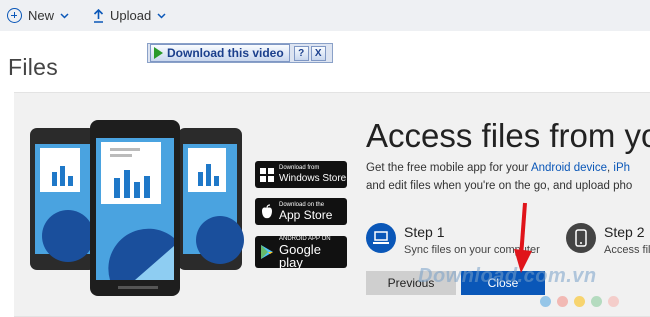 This screenshot has width=650, height=317. I want to click on windows-store-big-text: Windows Store, so click(313, 178).